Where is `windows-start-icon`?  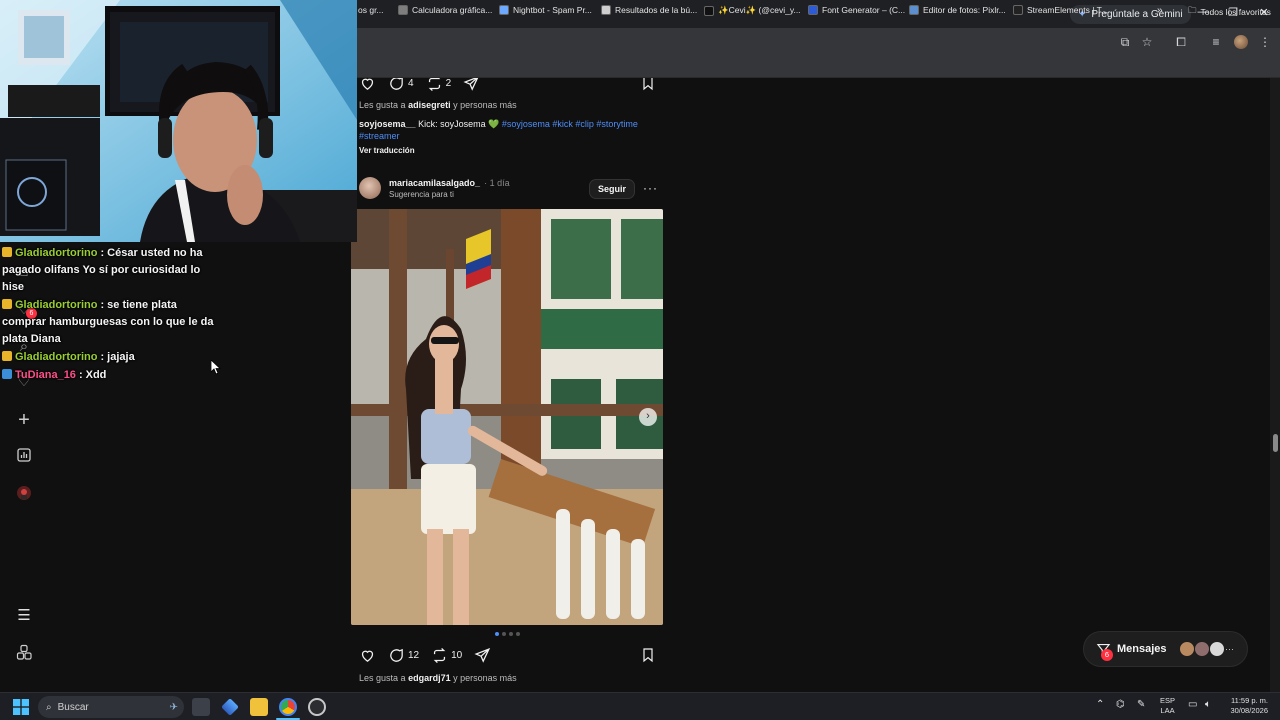 windows-start-icon is located at coordinates (21, 707).